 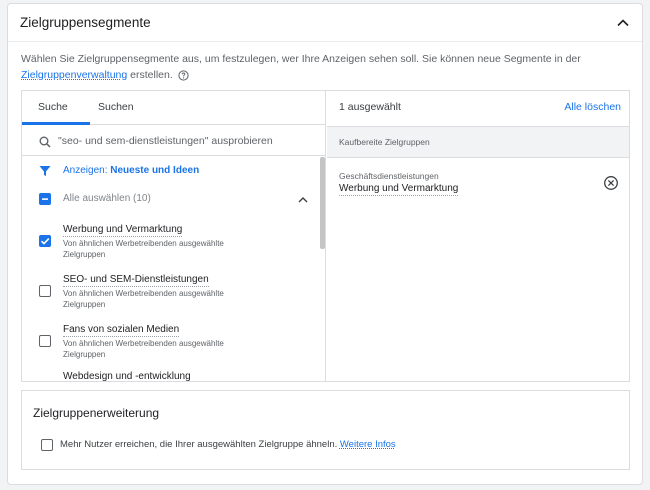 I want to click on selected-group-header: Kaufbereite Zielgruppen, so click(x=478, y=142).